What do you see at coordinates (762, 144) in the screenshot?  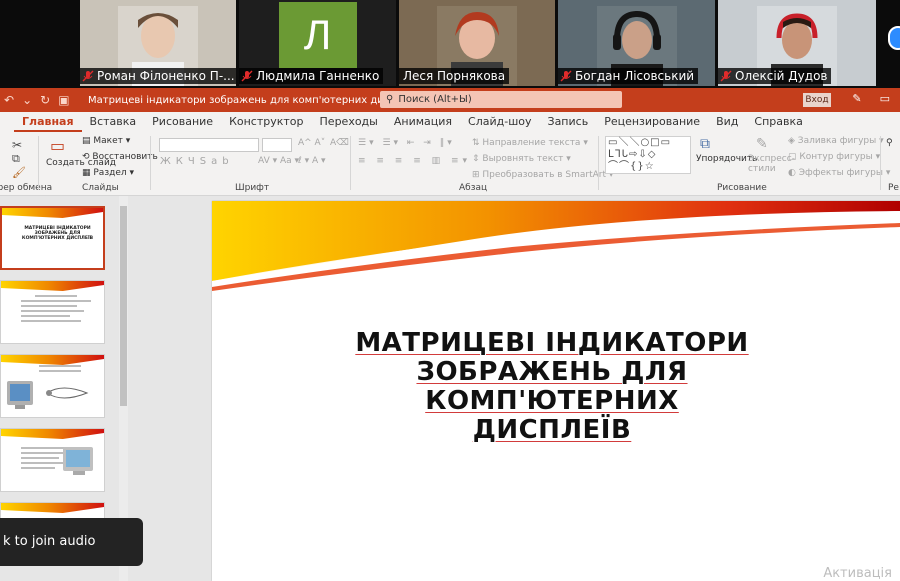 I see `quick-styles-icon: ✎` at bounding box center [762, 144].